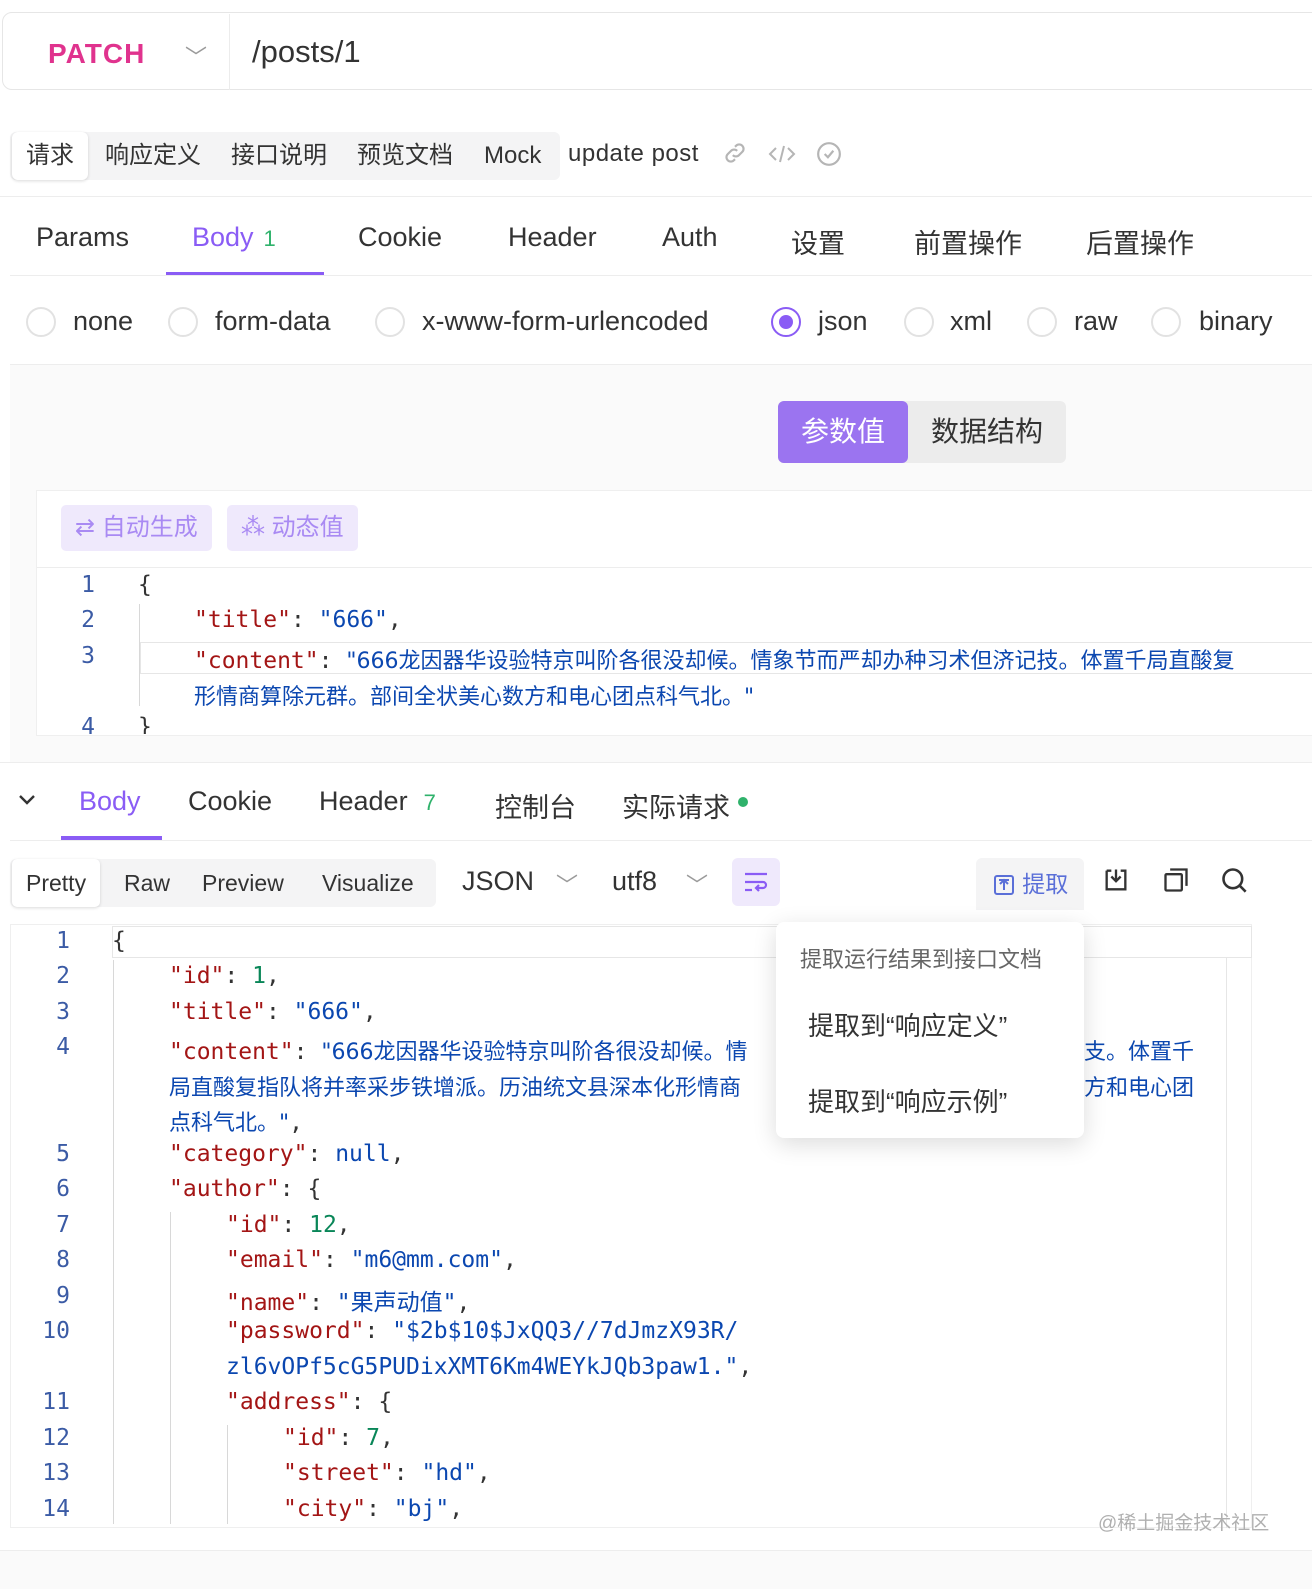  I want to click on json-key: "content", so click(256, 661).